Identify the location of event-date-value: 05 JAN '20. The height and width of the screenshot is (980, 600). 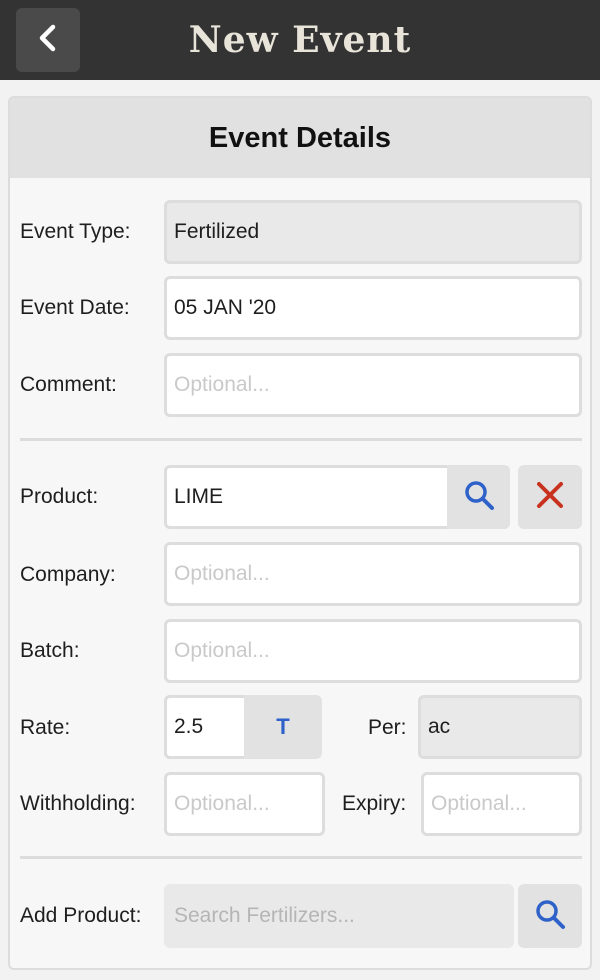
(225, 307).